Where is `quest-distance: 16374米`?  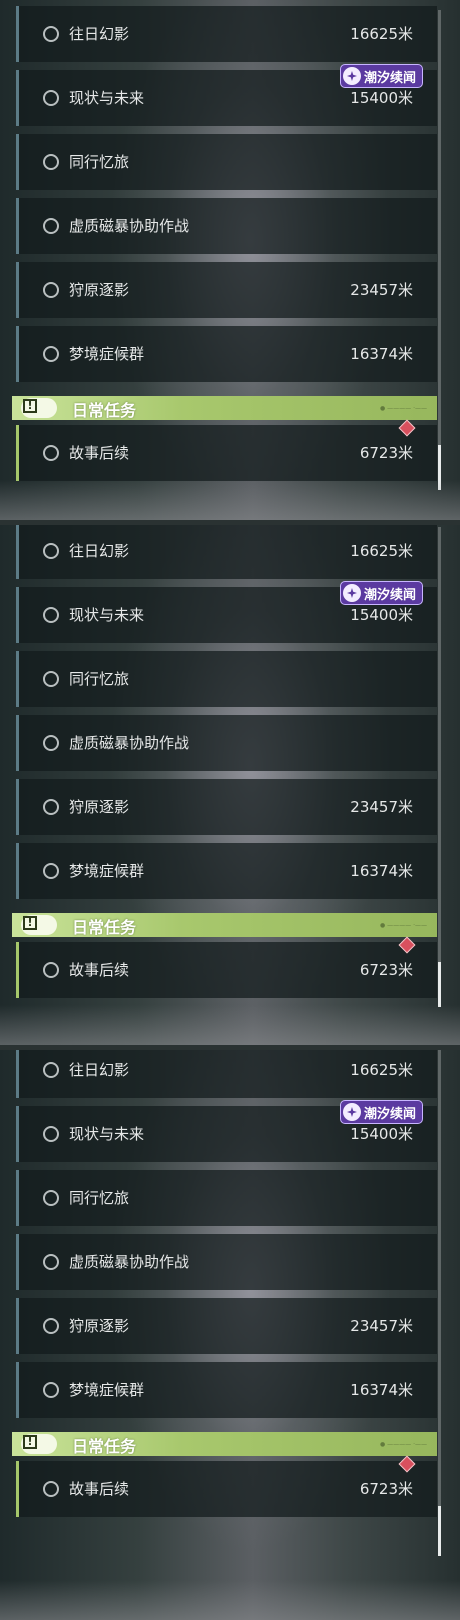 quest-distance: 16374米 is located at coordinates (381, 1390).